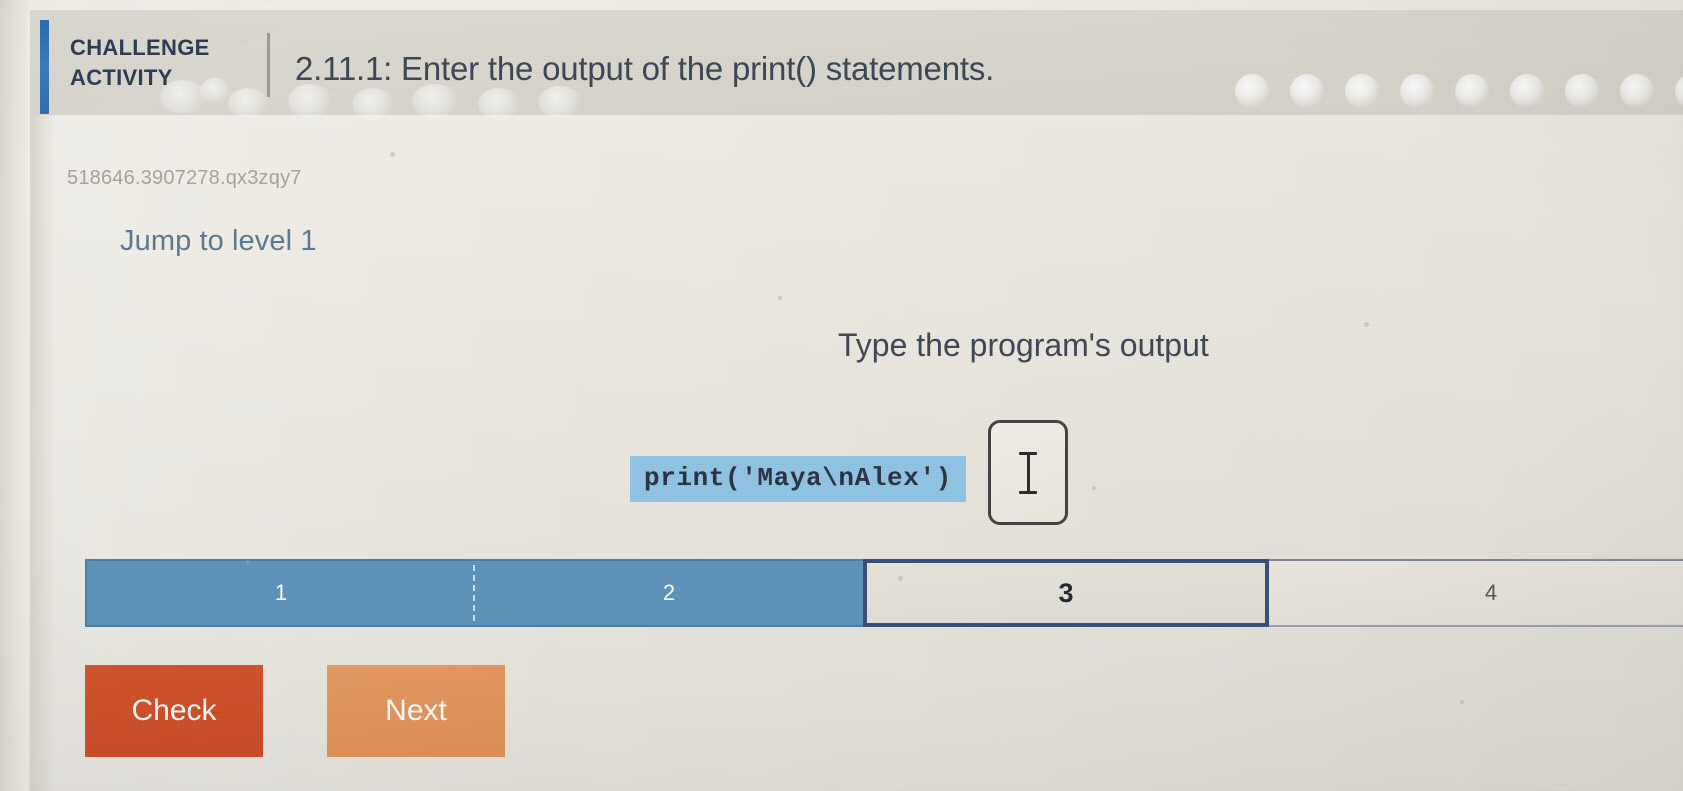 This screenshot has width=1683, height=791. I want to click on screen-glare-circles, so click(1459, 95).